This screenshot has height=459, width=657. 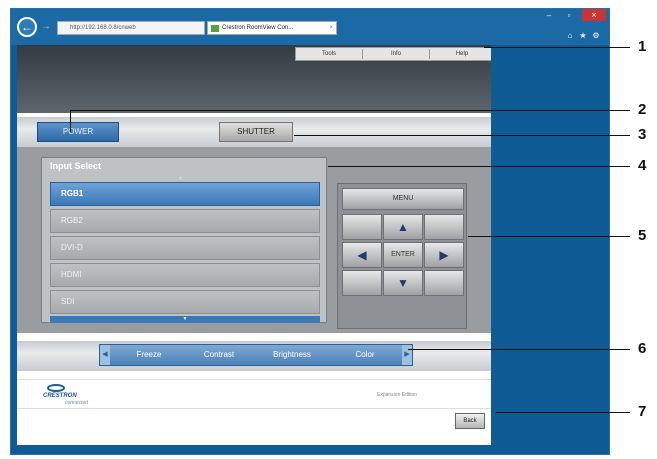 I want to click on callout-number: 4, so click(x=642, y=165).